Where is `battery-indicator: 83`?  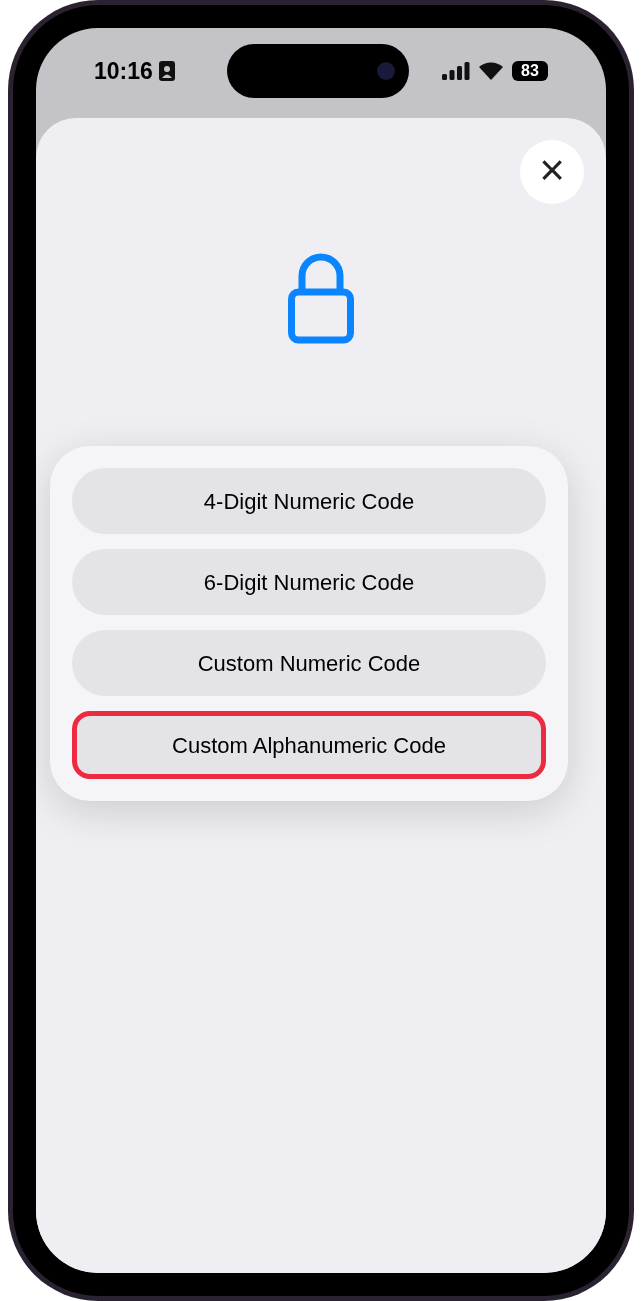 battery-indicator: 83 is located at coordinates (530, 71).